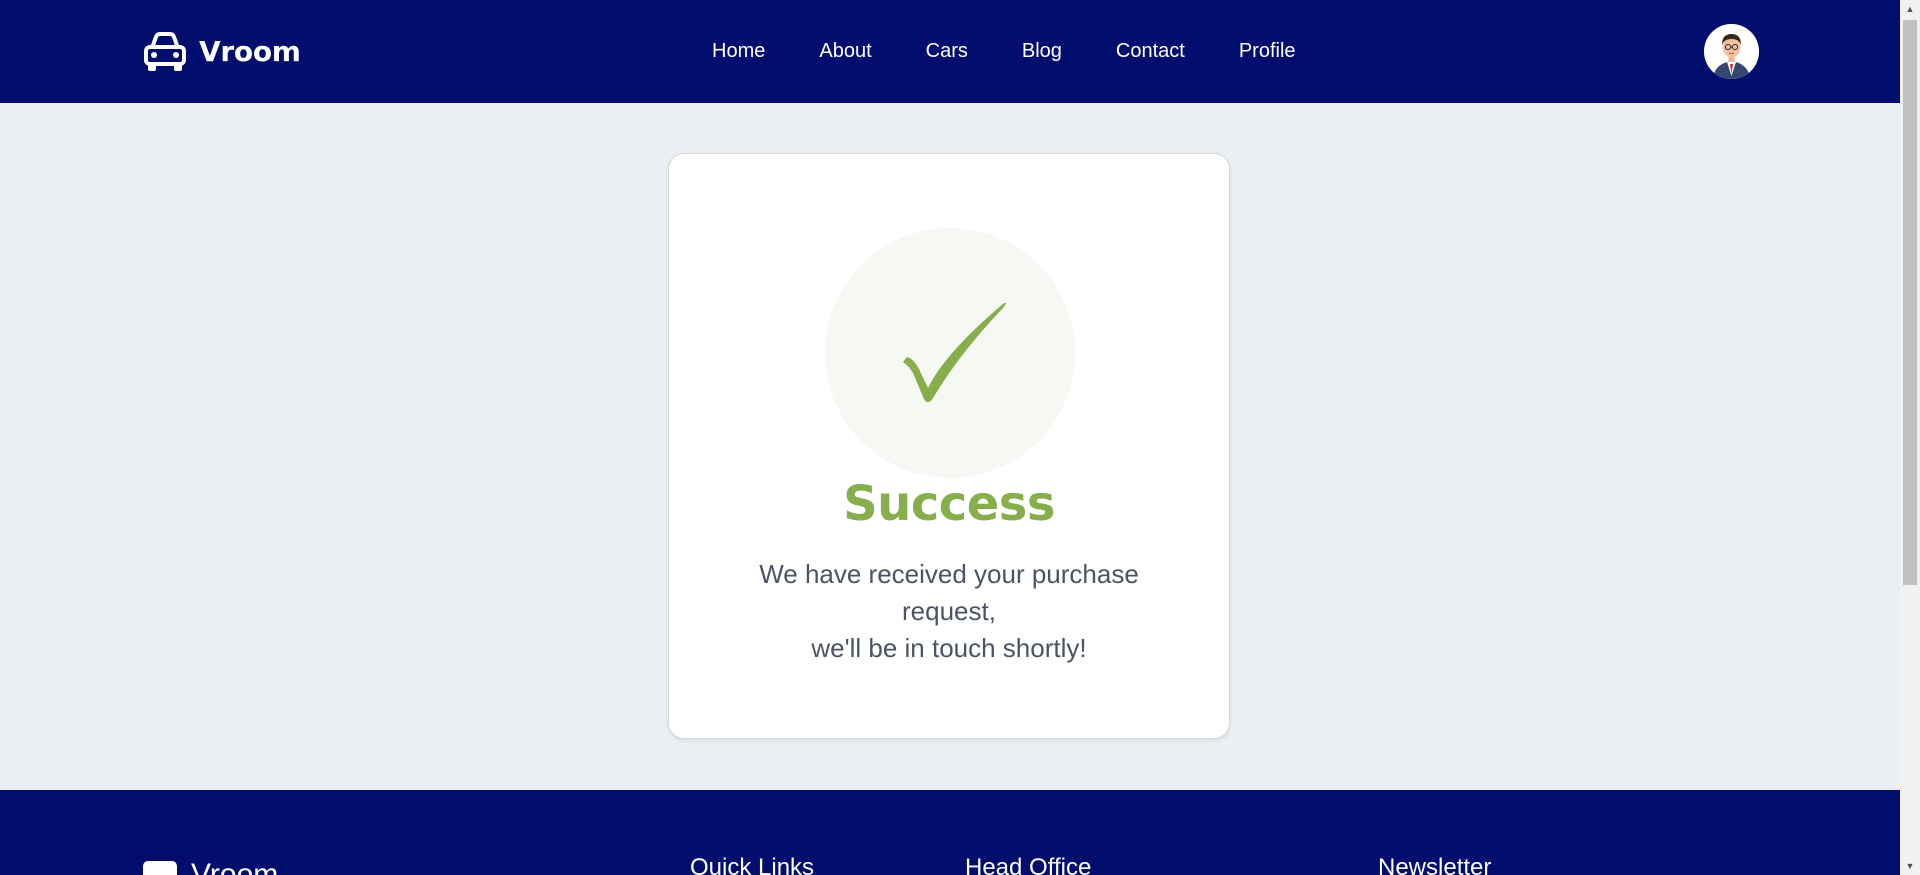 The height and width of the screenshot is (875, 1920). What do you see at coordinates (949, 648) in the screenshot?
I see `success-message-line: we'll be in touch shortly!` at bounding box center [949, 648].